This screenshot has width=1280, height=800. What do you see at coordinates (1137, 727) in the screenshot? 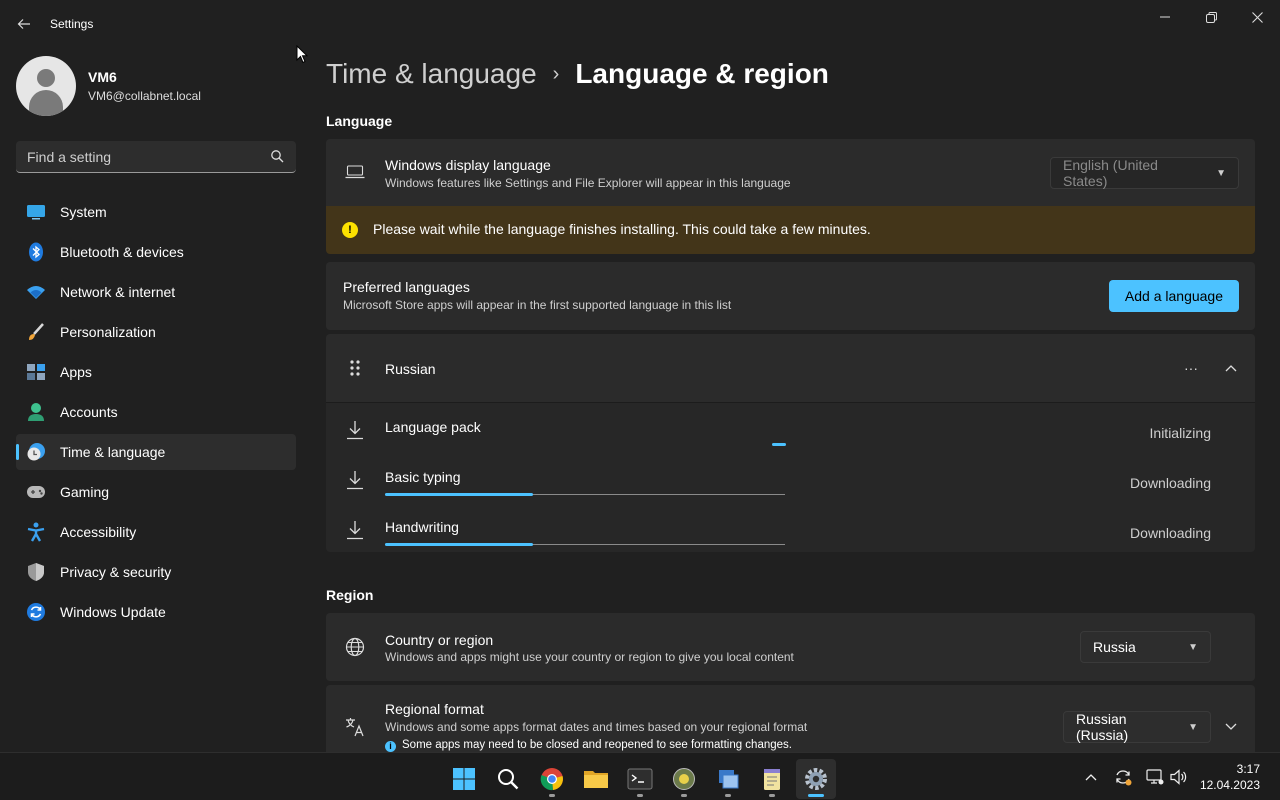
I see `regional-format-dropdown: Russian (Russia) ▼` at bounding box center [1137, 727].